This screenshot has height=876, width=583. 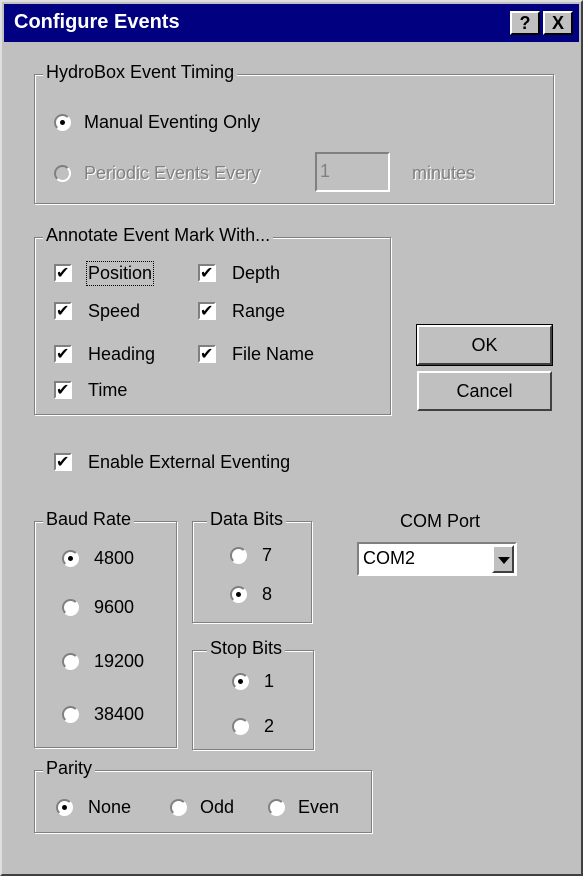 I want to click on event-timing-legend: HydroBox Event Timing, so click(x=140, y=72).